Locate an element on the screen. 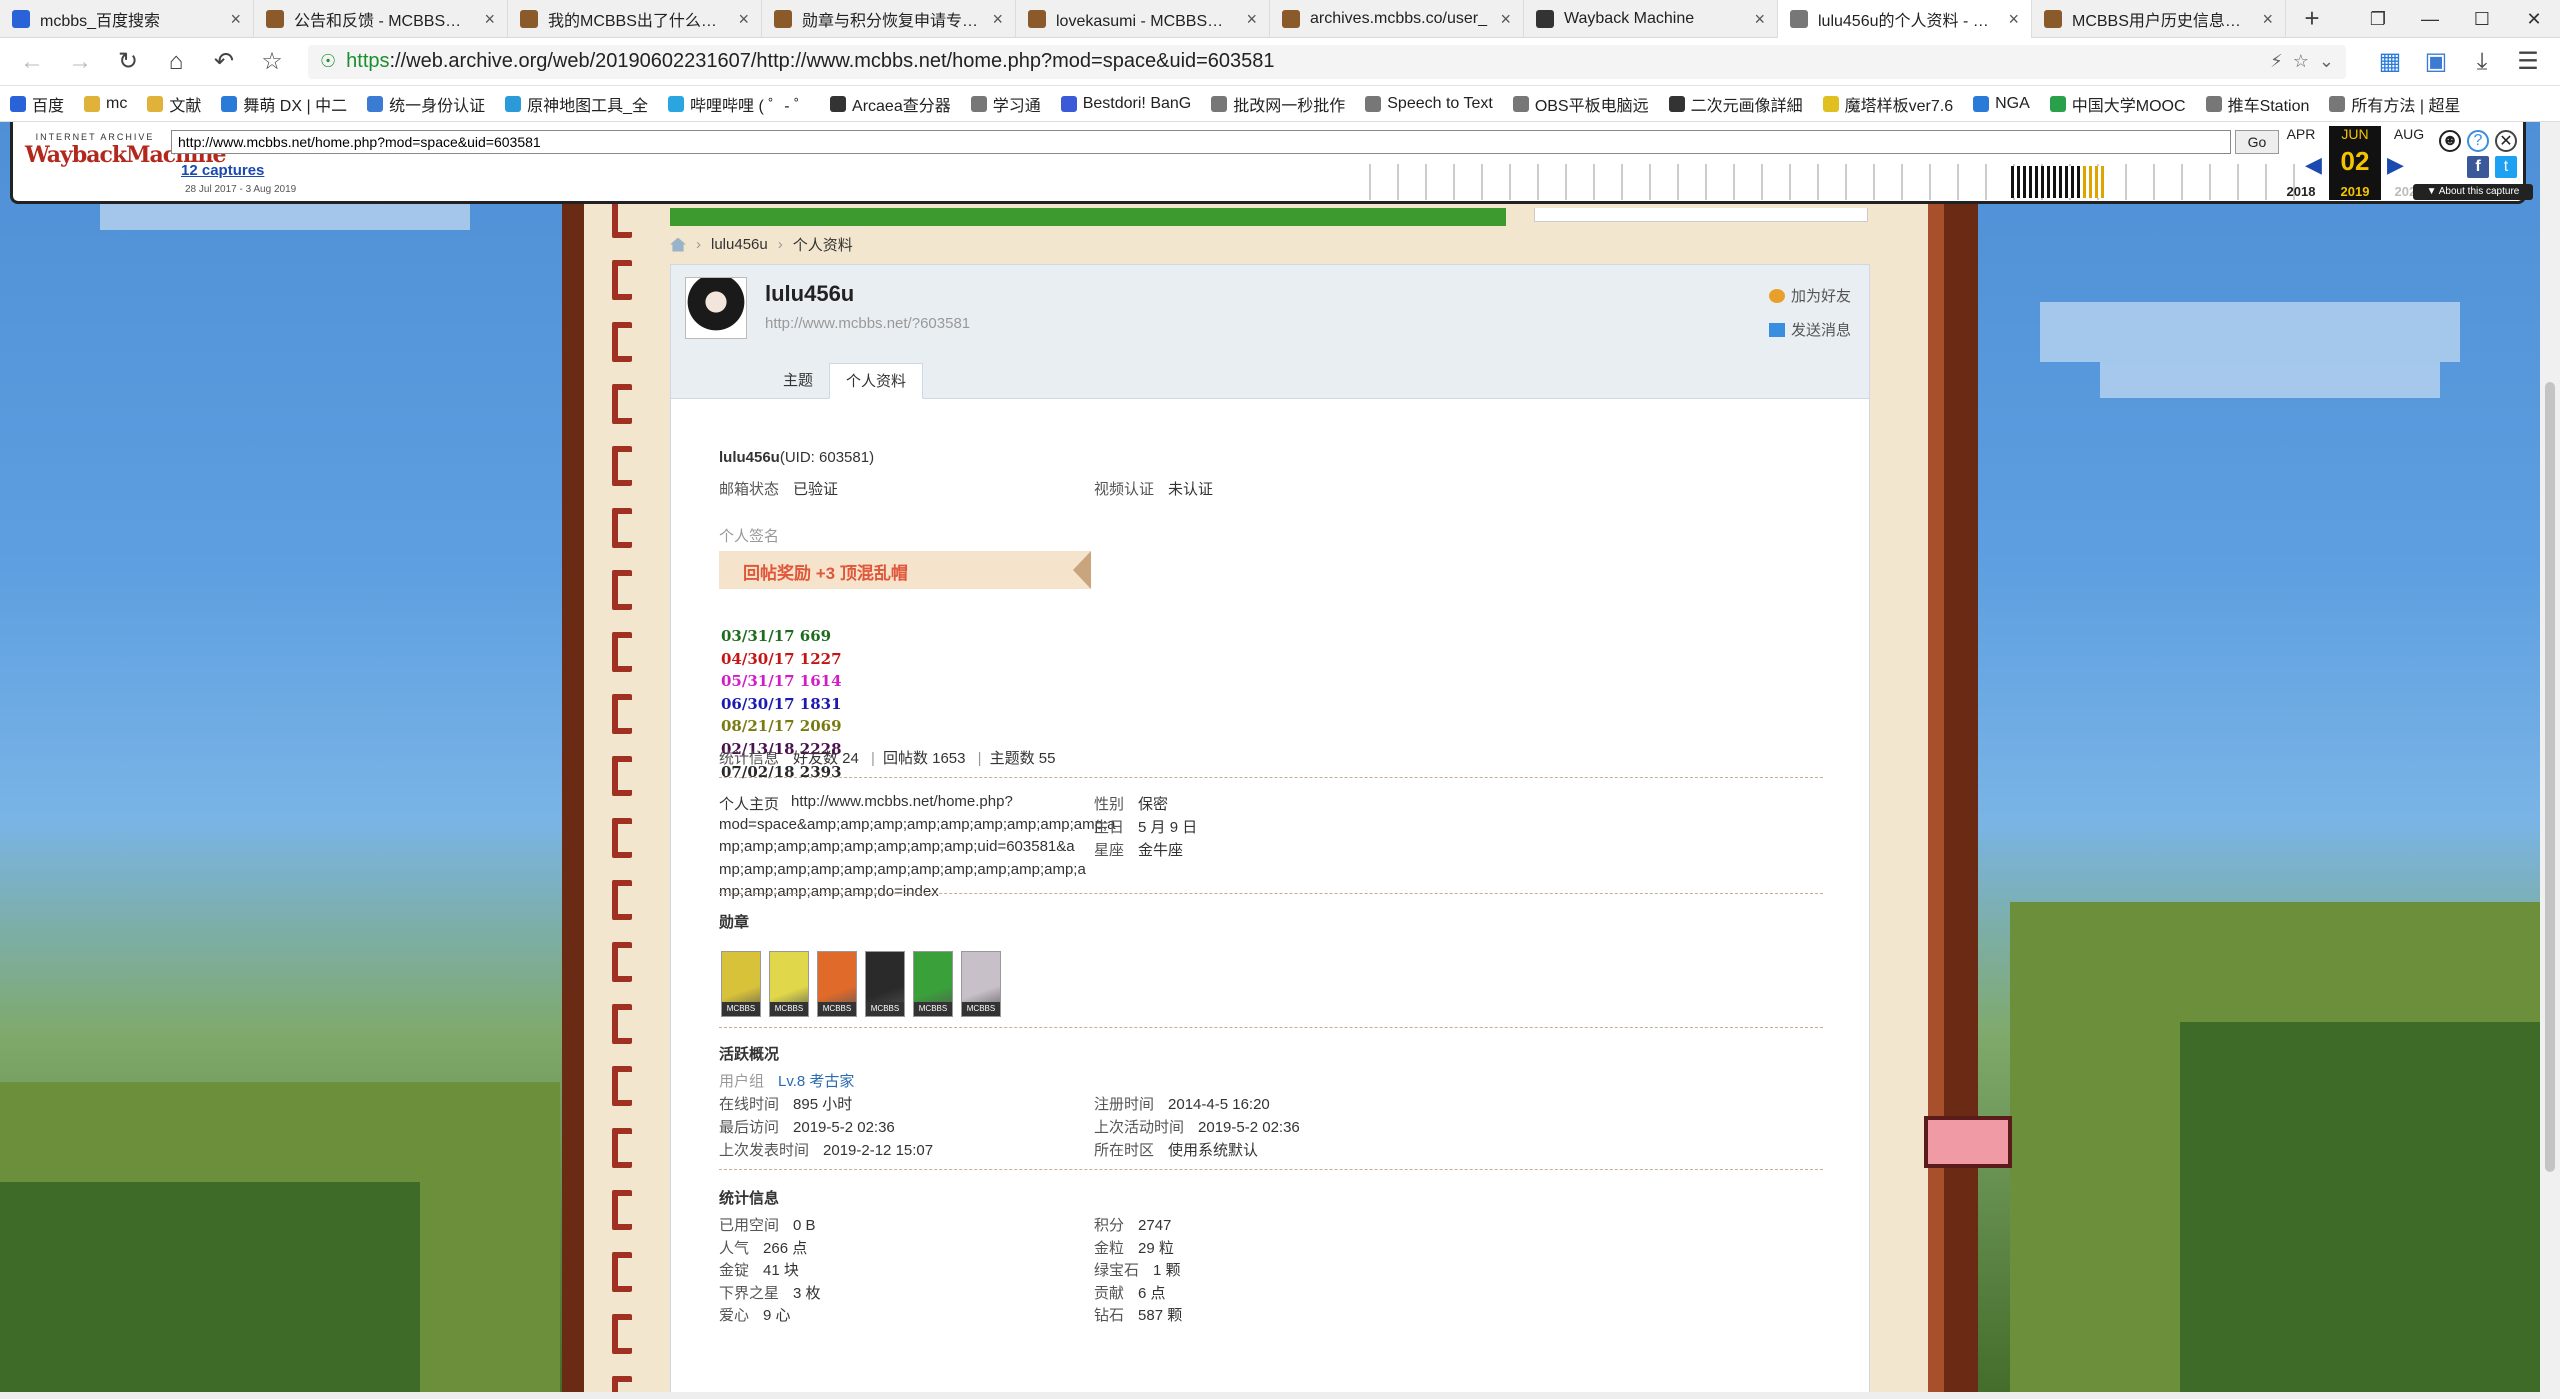  grey-medal: MCBBS is located at coordinates (981, 984).